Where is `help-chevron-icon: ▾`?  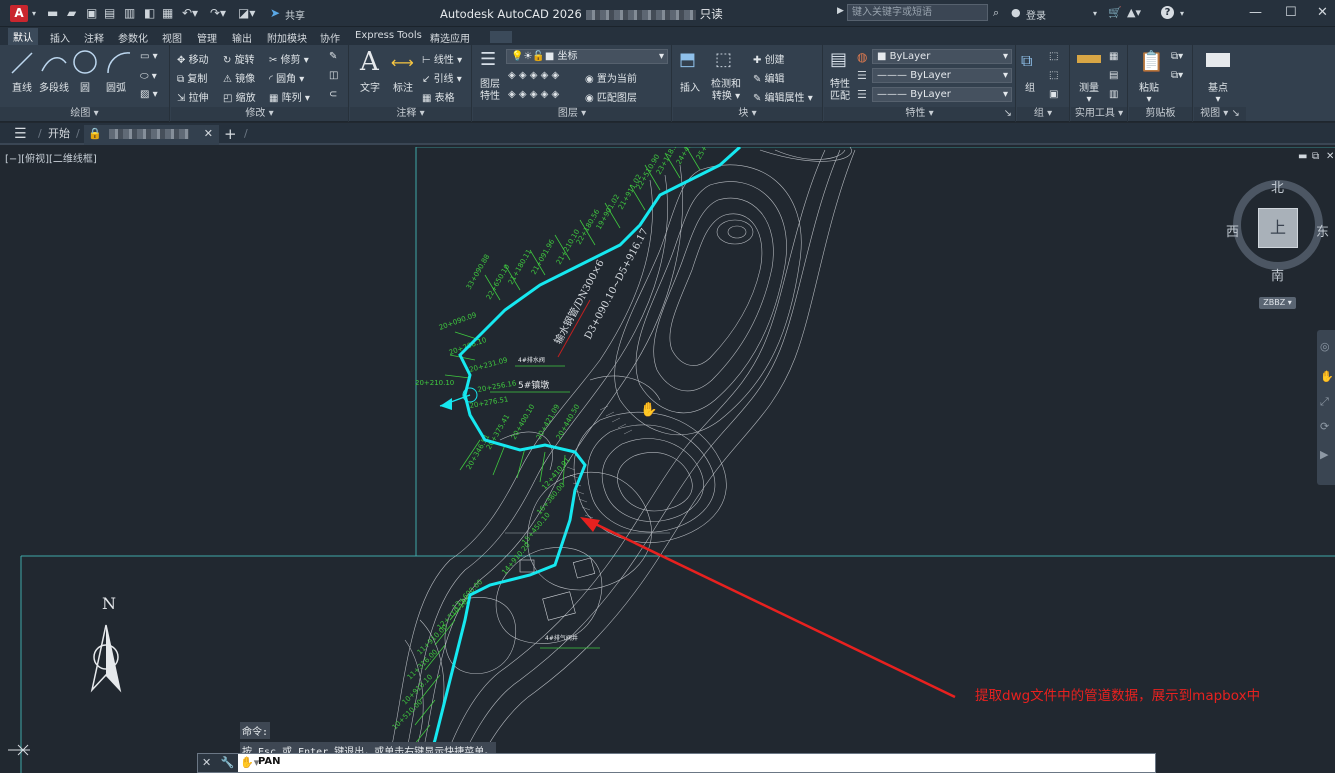
help-chevron-icon: ▾ is located at coordinates (1182, 13).